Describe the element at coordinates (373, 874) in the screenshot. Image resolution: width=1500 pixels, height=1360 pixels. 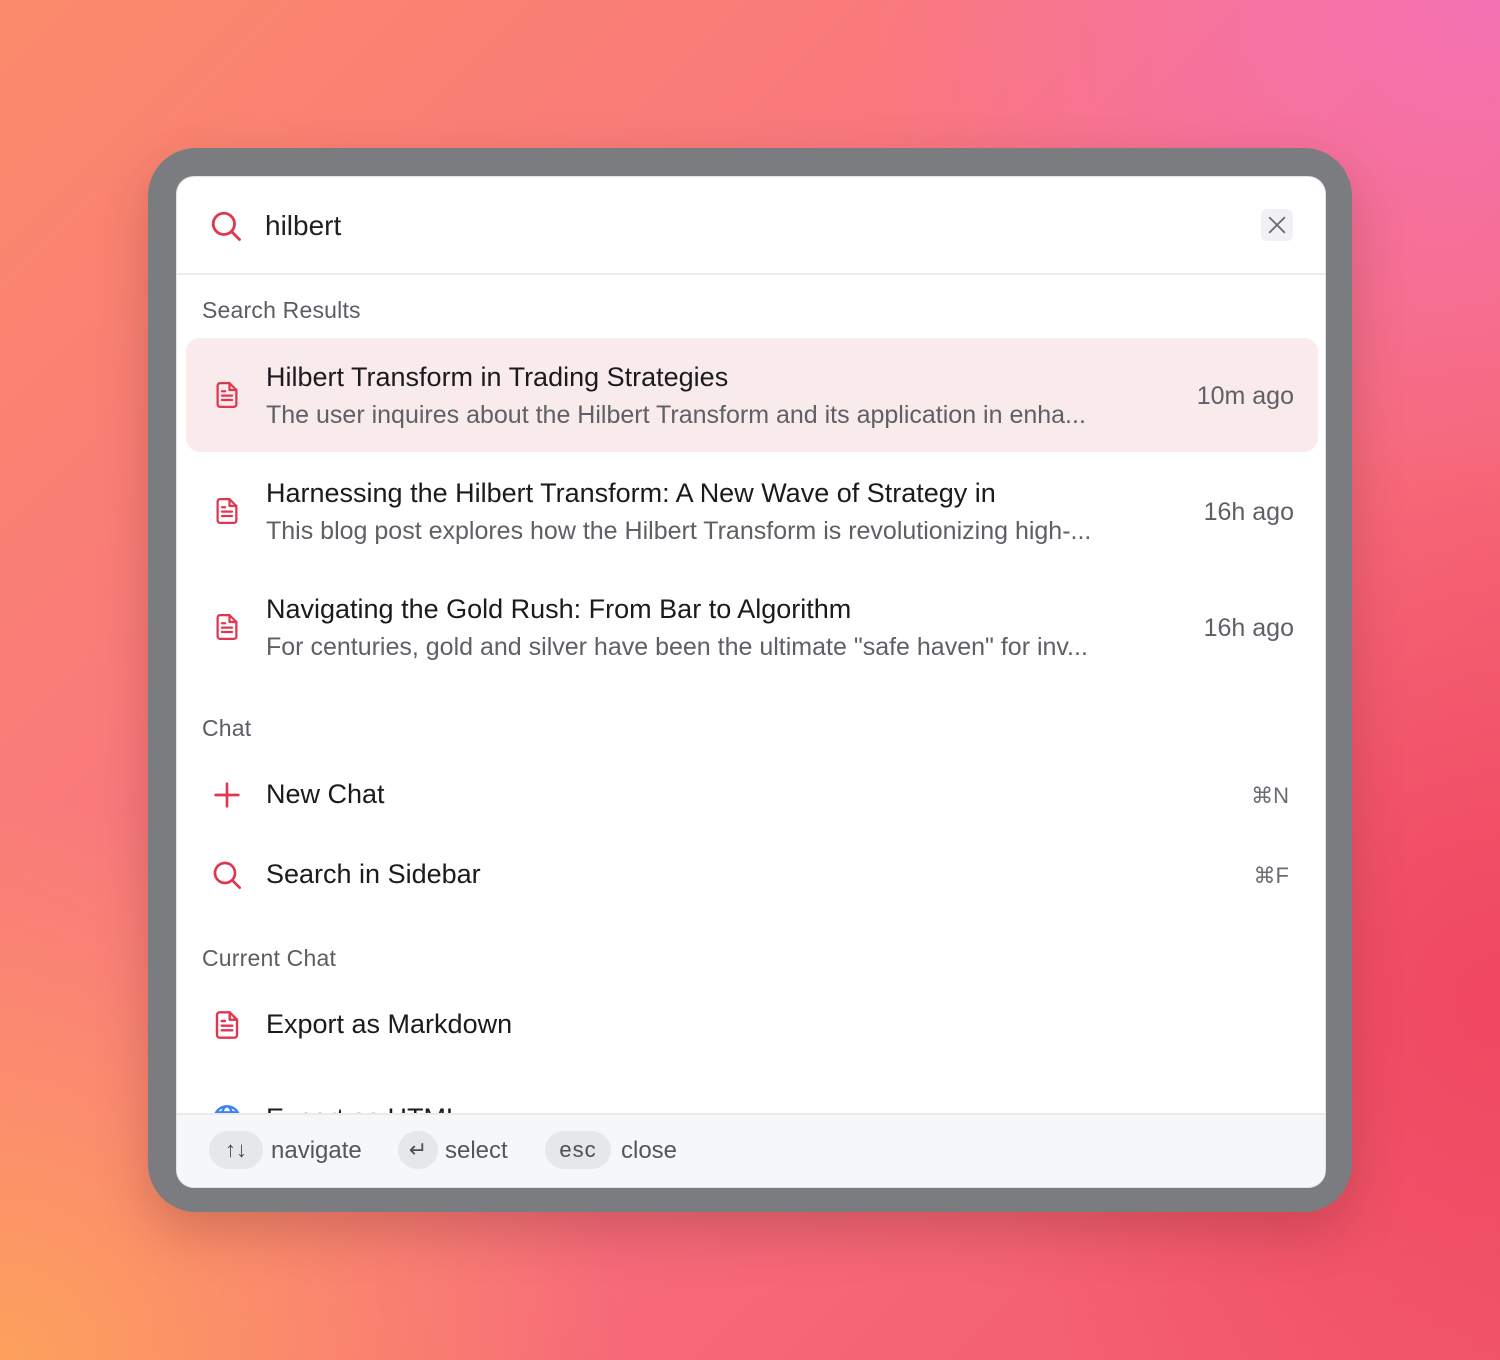
I see `command-label: Search in Sidebar` at that location.